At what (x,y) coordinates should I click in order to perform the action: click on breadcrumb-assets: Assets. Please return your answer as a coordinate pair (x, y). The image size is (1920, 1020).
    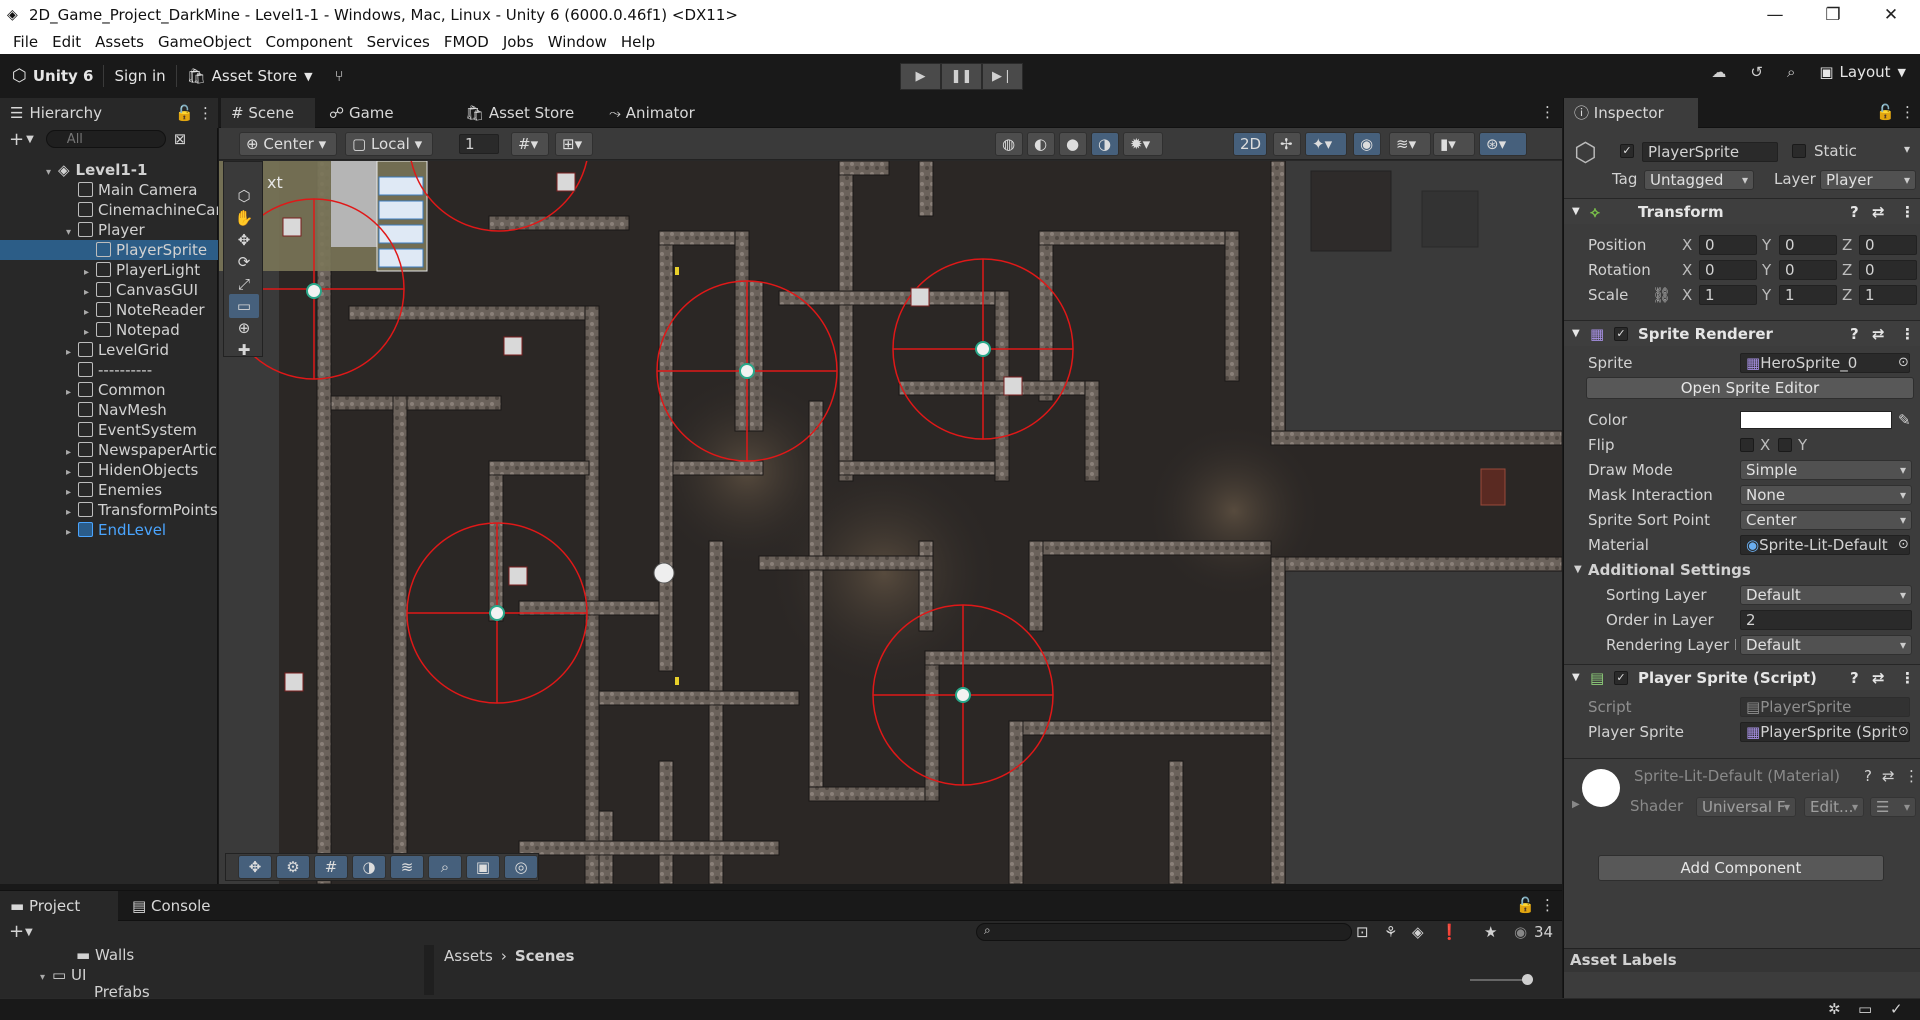
    Looking at the image, I should click on (468, 956).